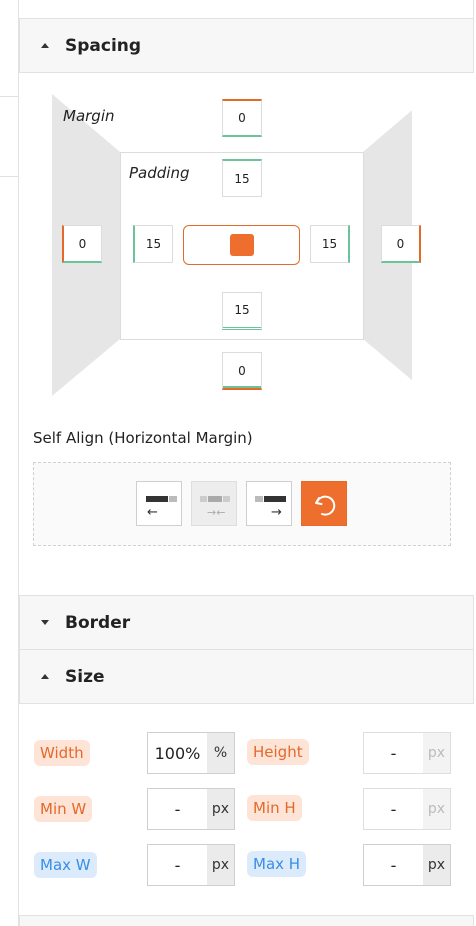  I want to click on section-header-spacing: Spacing, so click(246, 45).